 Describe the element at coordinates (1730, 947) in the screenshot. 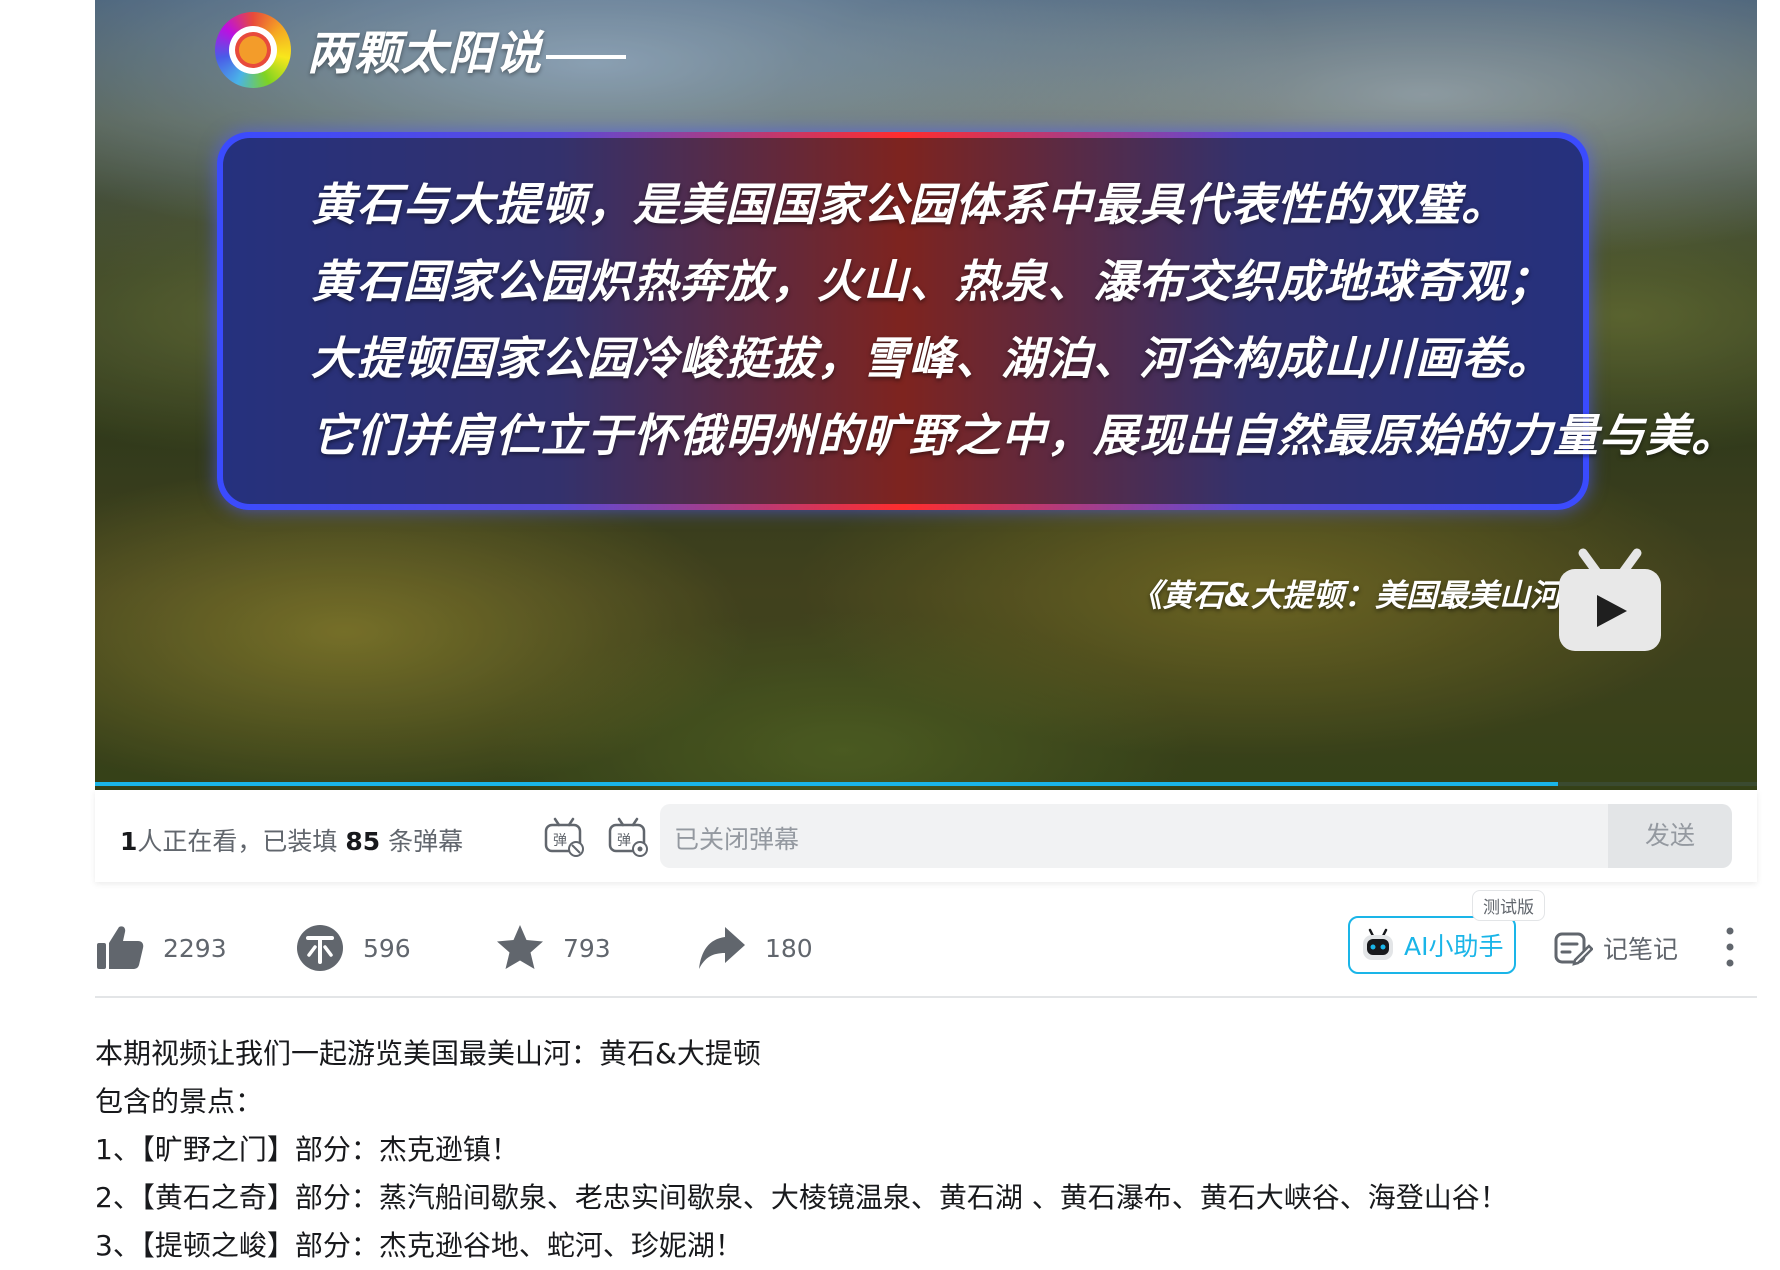

I see `more-options-icon` at that location.